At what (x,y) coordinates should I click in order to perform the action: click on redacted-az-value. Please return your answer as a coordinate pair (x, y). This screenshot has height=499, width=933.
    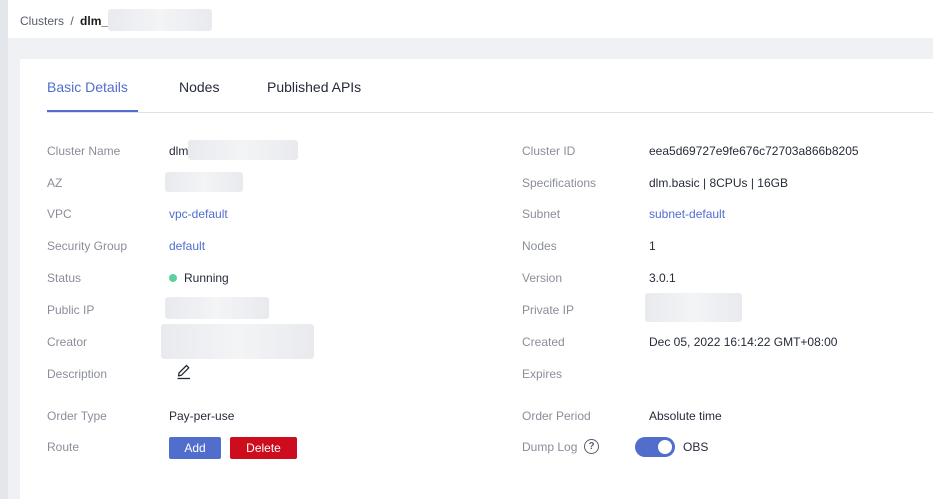
    Looking at the image, I should click on (204, 182).